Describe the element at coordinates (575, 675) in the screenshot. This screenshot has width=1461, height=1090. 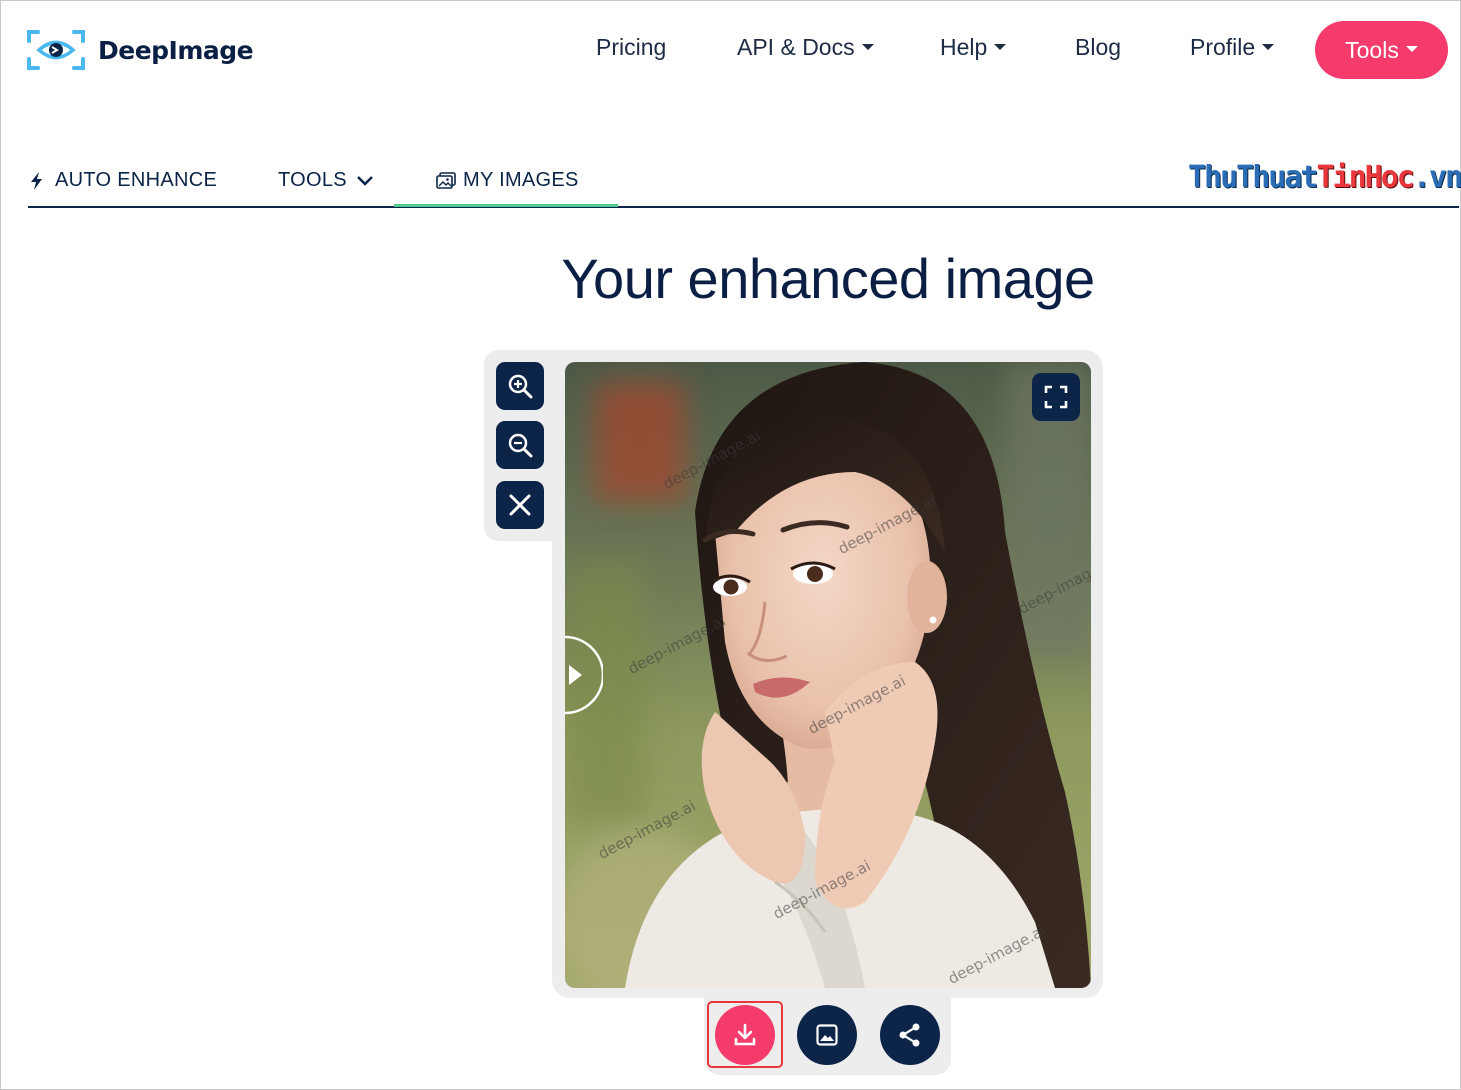
I see `play-right-icon` at that location.